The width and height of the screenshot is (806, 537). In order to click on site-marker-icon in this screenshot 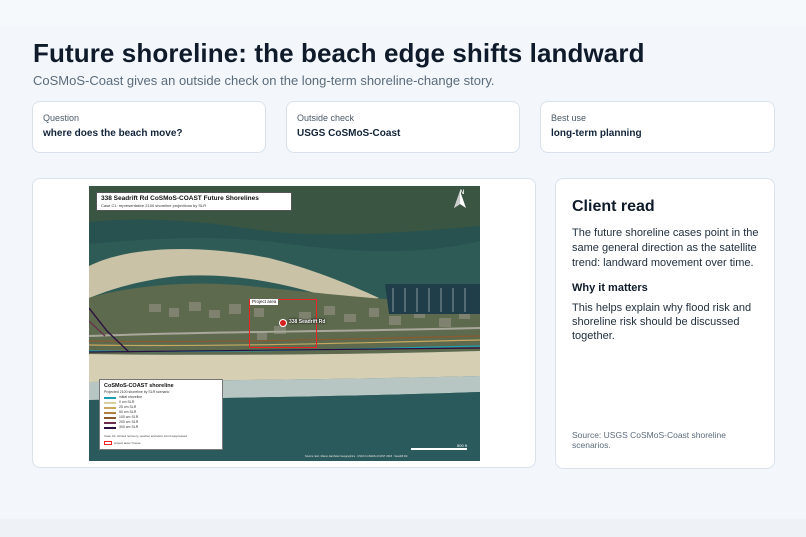, I will do `click(283, 323)`.